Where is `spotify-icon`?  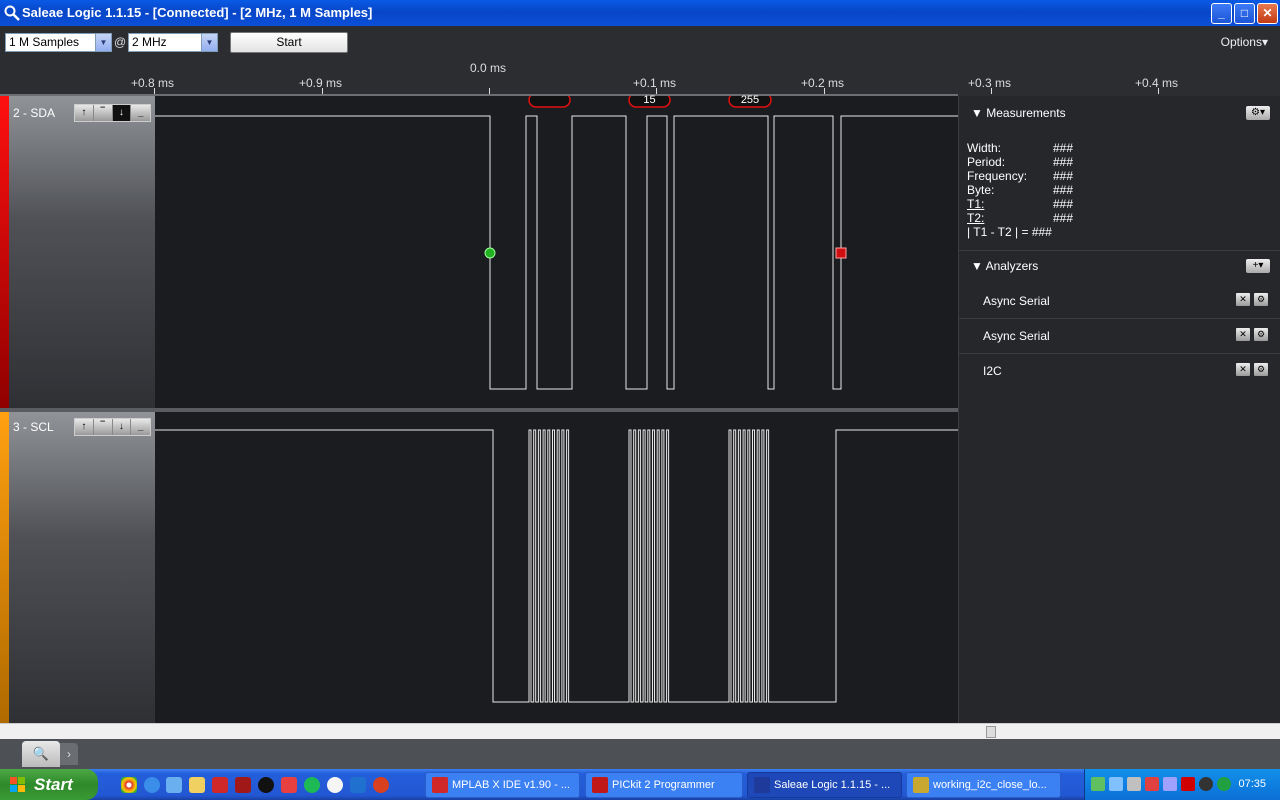
spotify-icon is located at coordinates (312, 785).